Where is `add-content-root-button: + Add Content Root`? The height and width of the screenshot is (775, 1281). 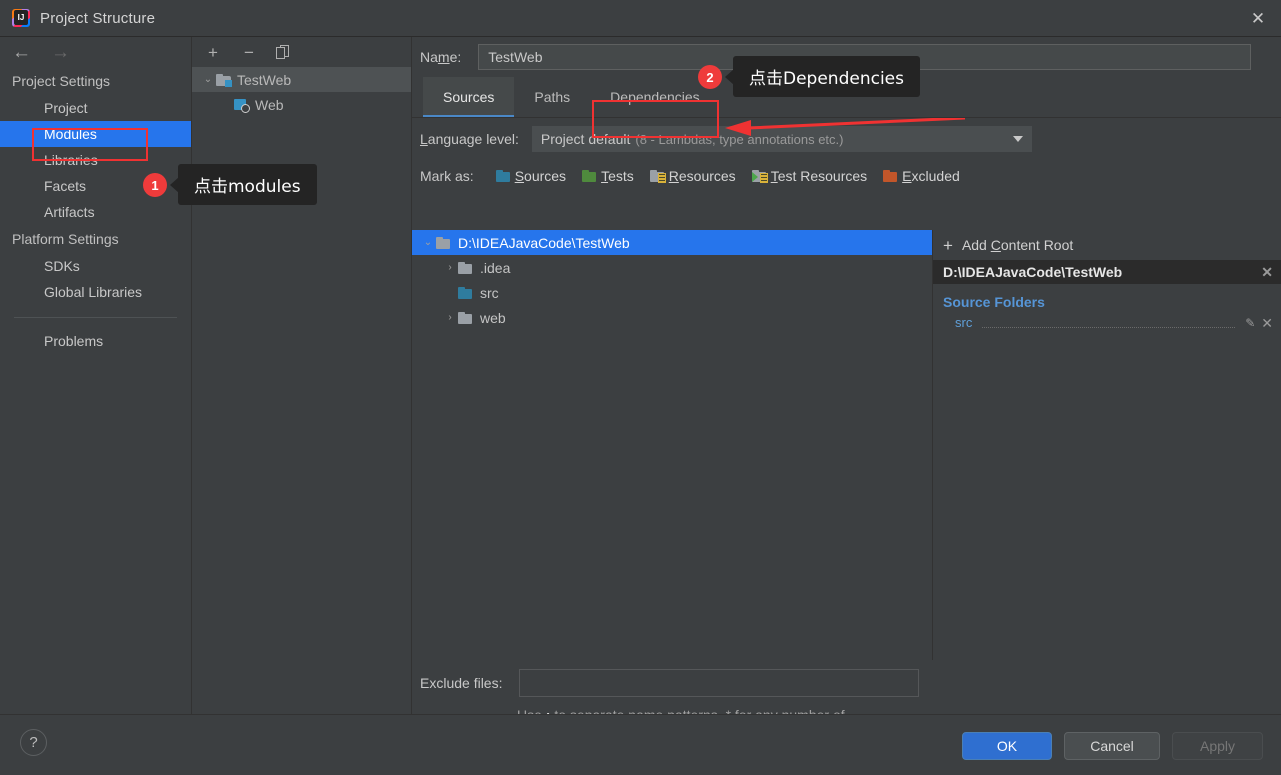 add-content-root-button: + Add Content Root is located at coordinates (1107, 245).